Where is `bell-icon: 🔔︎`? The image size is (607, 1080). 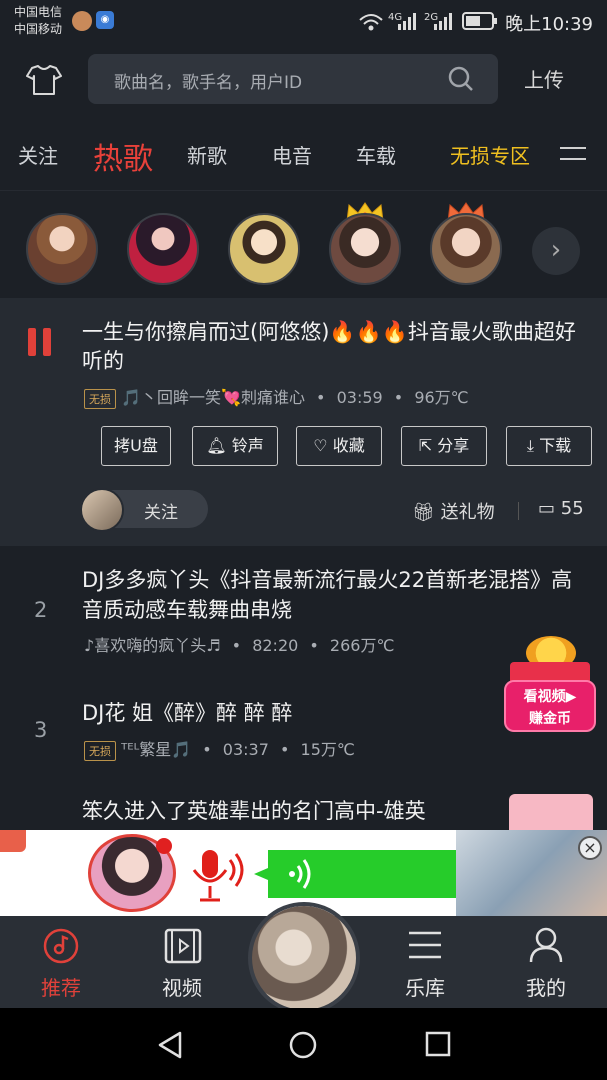
bell-icon: 🔔︎ is located at coordinates (216, 445).